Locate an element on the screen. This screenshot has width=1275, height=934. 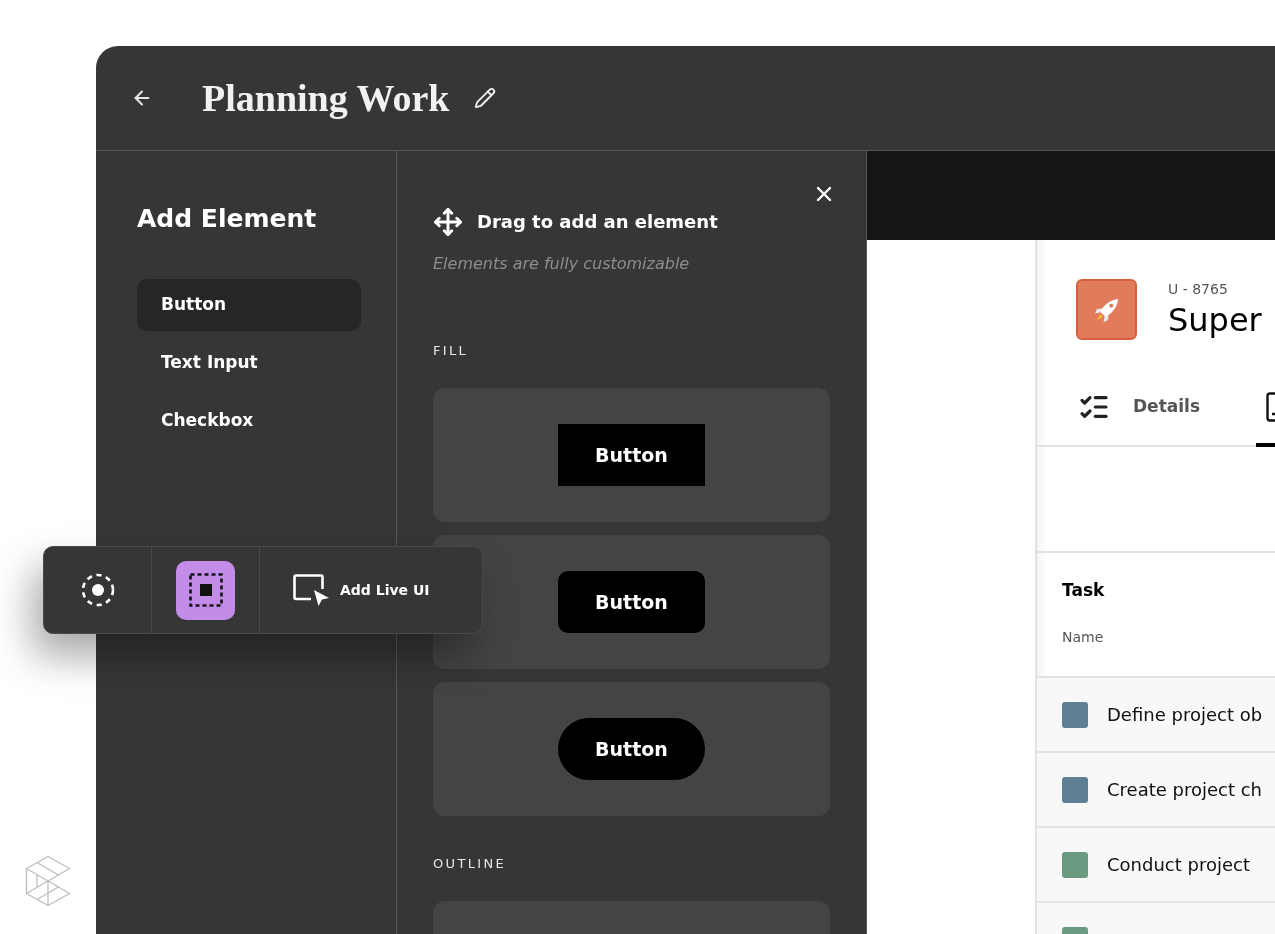
task-row: Conduct project is located at coordinates (1156, 865).